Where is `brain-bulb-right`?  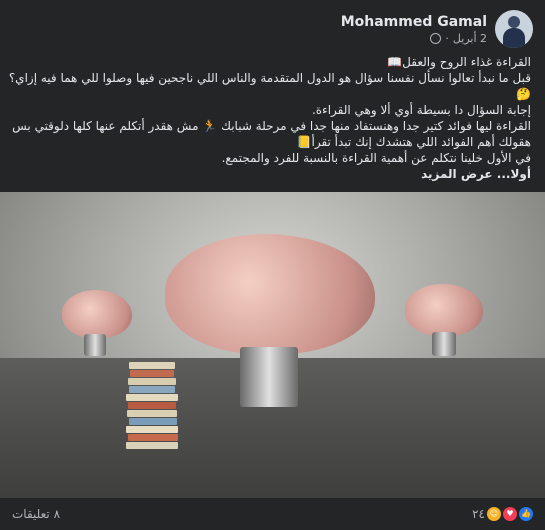 brain-bulb-right is located at coordinates (444, 310).